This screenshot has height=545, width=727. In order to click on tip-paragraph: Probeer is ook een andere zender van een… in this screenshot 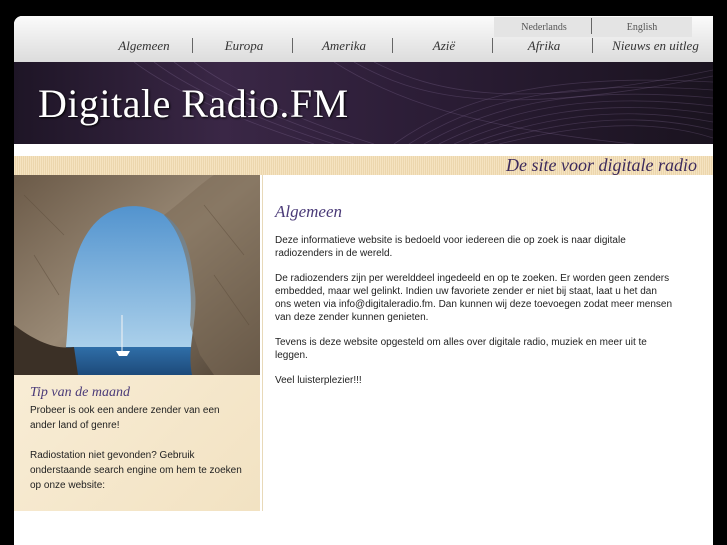, I will do `click(125, 418)`.